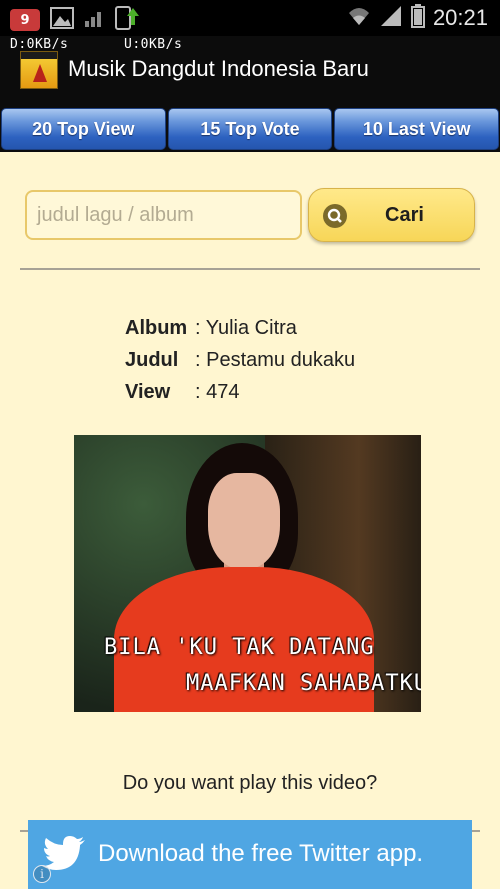 This screenshot has height=889, width=500. Describe the element at coordinates (156, 328) in the screenshot. I see `album-label: Album` at that location.